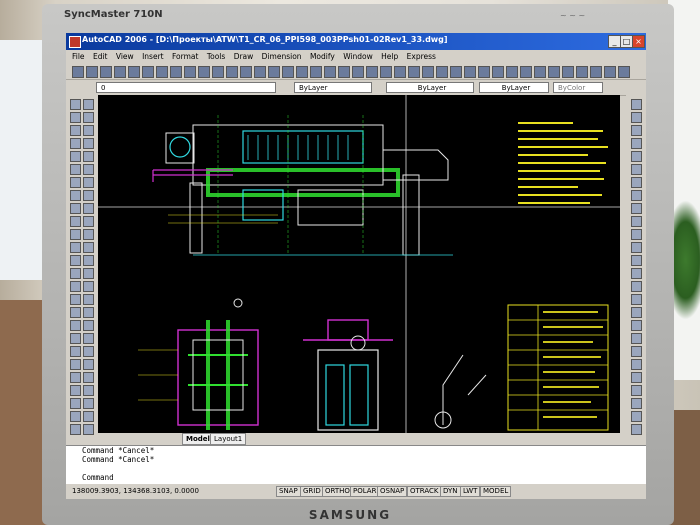 Image resolution: width=700 pixels, height=525 pixels. What do you see at coordinates (185, 56) in the screenshot?
I see `menu-format: Format` at bounding box center [185, 56].